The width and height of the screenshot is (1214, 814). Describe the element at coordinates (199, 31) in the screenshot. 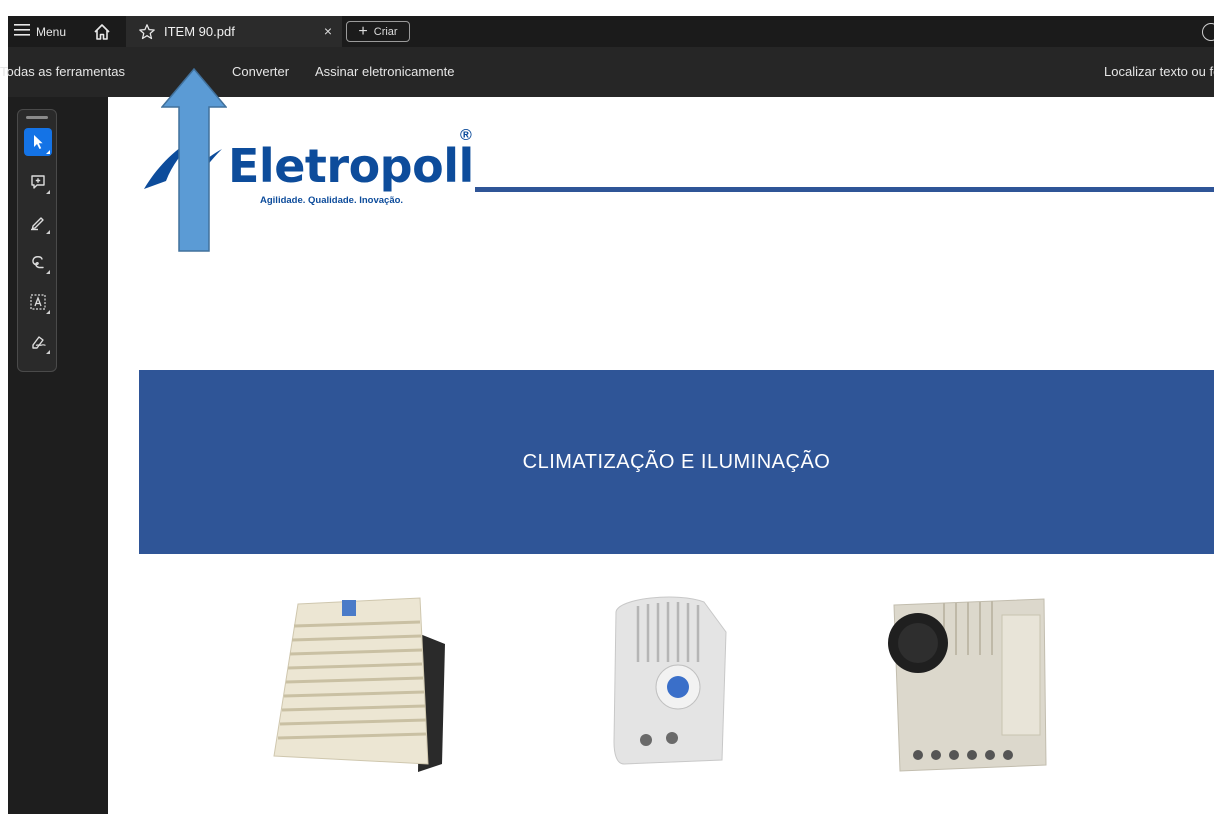

I see `tab-title: ITEM 90.pdf` at that location.